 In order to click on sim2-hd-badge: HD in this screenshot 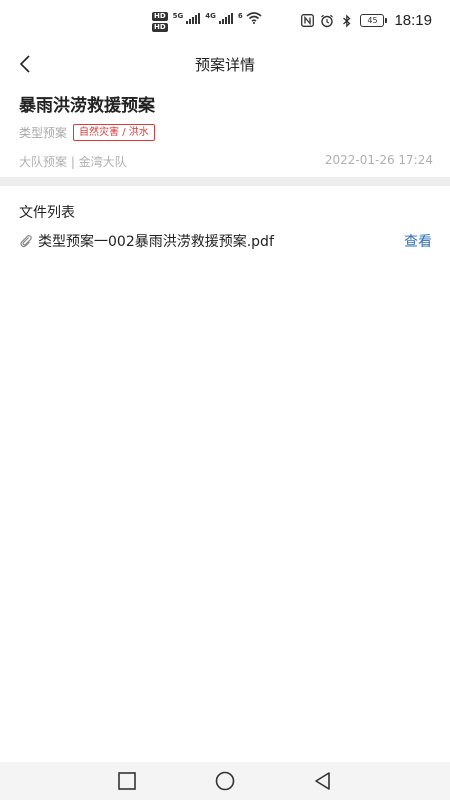, I will do `click(160, 27)`.